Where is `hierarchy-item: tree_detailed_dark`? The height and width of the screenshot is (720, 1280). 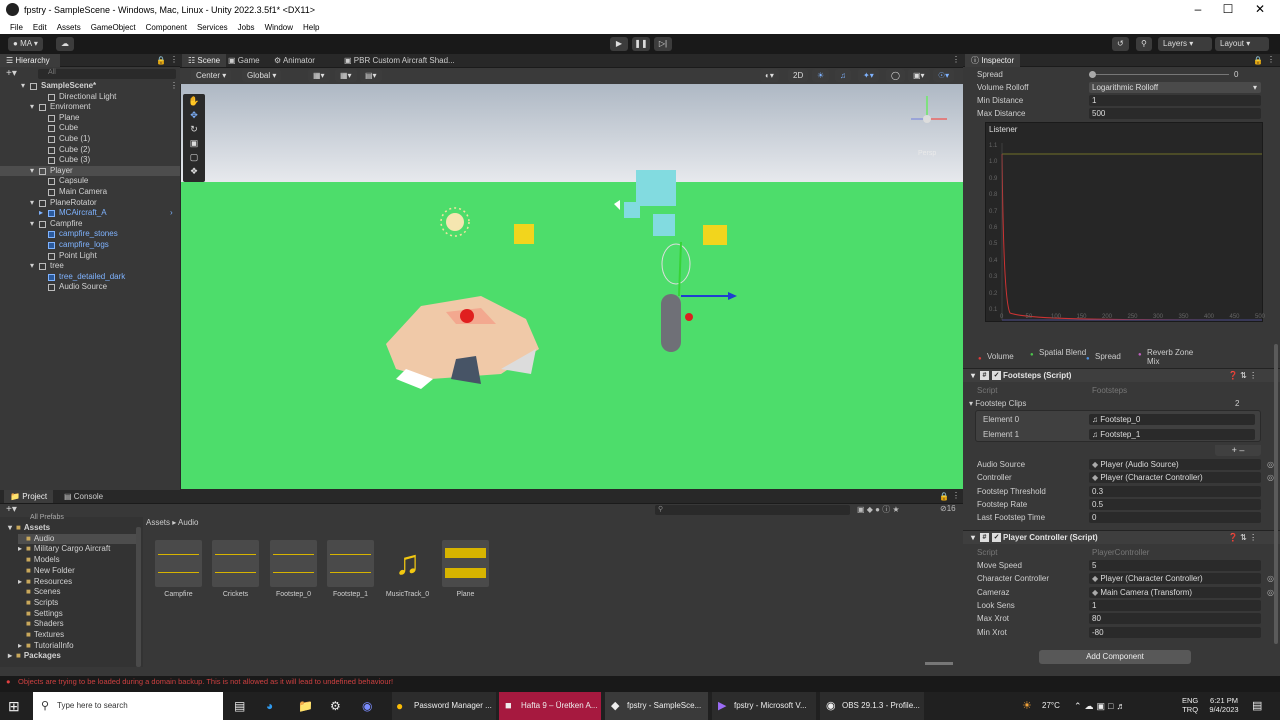 hierarchy-item: tree_detailed_dark is located at coordinates (90, 277).